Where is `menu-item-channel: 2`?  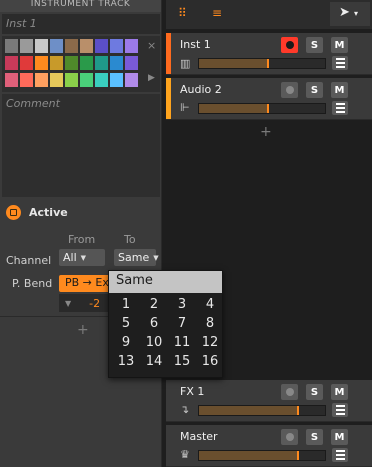 menu-item-channel: 2 is located at coordinates (154, 306).